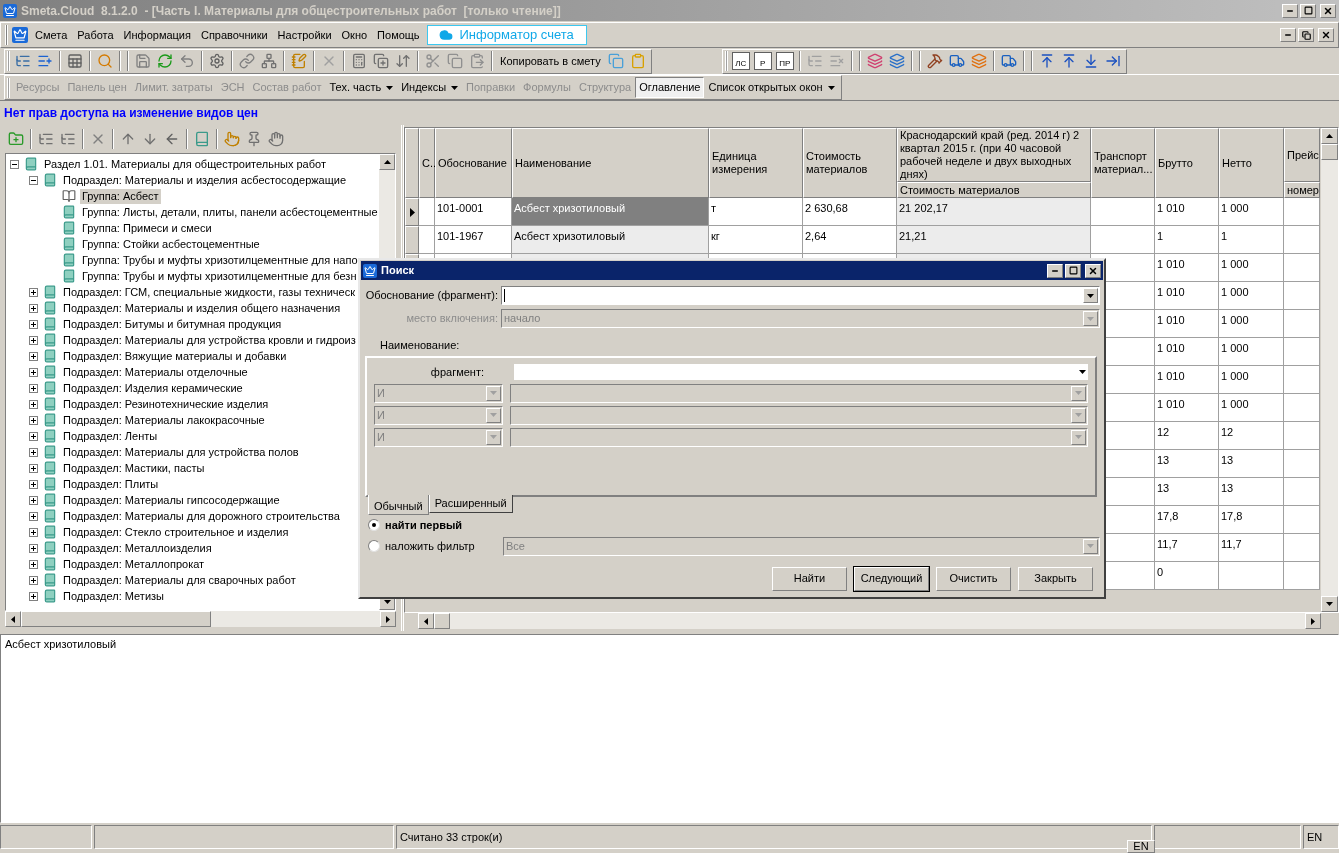 The image size is (1339, 853). I want to click on column-header: Нетто, so click(1251, 163).